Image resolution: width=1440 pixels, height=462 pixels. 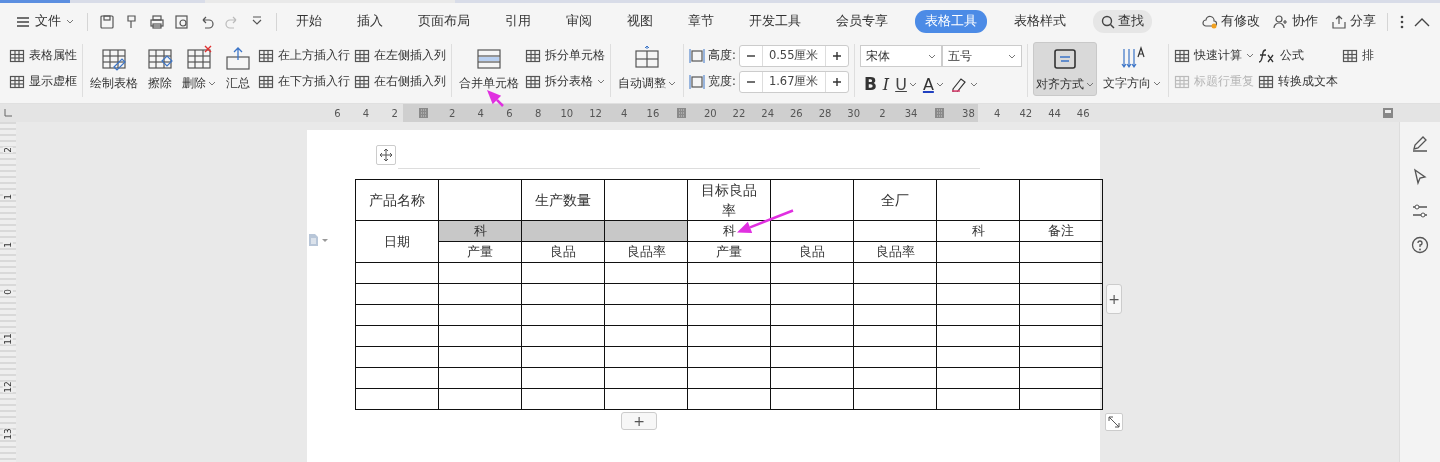 What do you see at coordinates (565, 81) in the screenshot?
I see `toolbar-button: 拆分表格` at bounding box center [565, 81].